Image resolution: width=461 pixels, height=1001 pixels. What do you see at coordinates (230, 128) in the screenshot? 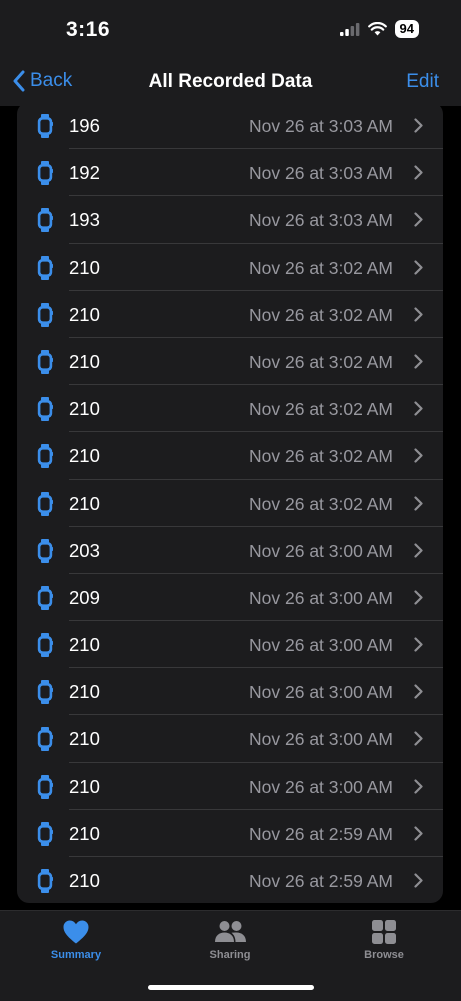
I see `list-item: 196 Nov 26 at 3:03 AM` at bounding box center [230, 128].